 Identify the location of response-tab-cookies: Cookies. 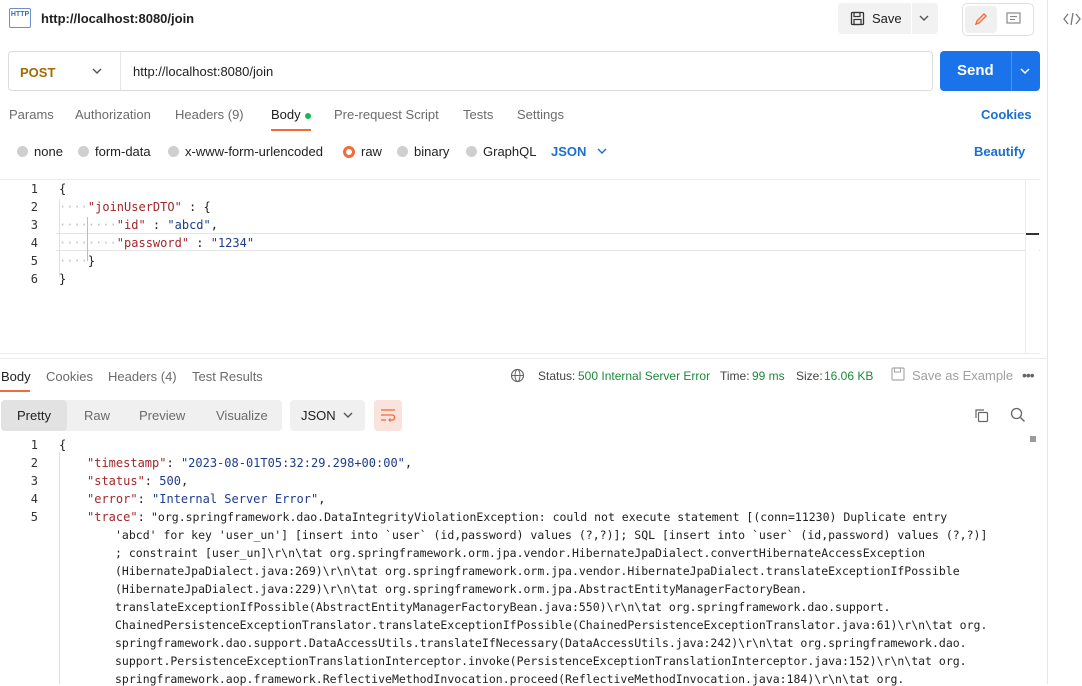
(69, 376).